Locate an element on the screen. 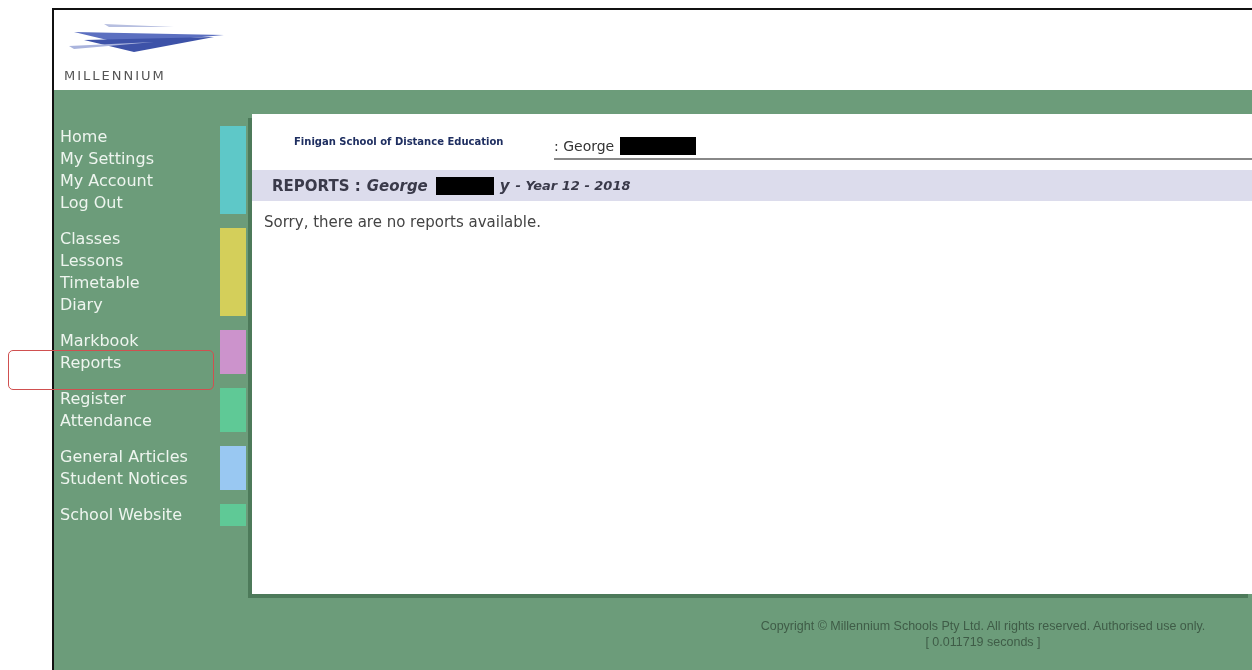 This screenshot has height=670, width=1252. empty-message: Sorry, there are no reports available. is located at coordinates (403, 222).